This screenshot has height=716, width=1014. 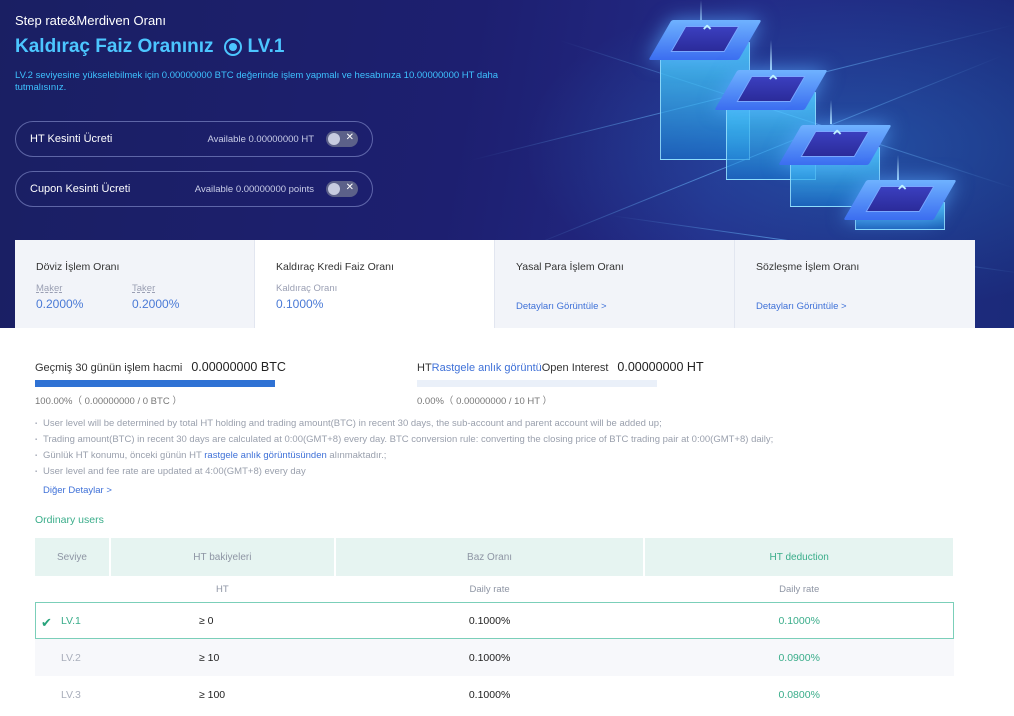 I want to click on more-details-link: Diğer Detaylar >, so click(x=77, y=490).